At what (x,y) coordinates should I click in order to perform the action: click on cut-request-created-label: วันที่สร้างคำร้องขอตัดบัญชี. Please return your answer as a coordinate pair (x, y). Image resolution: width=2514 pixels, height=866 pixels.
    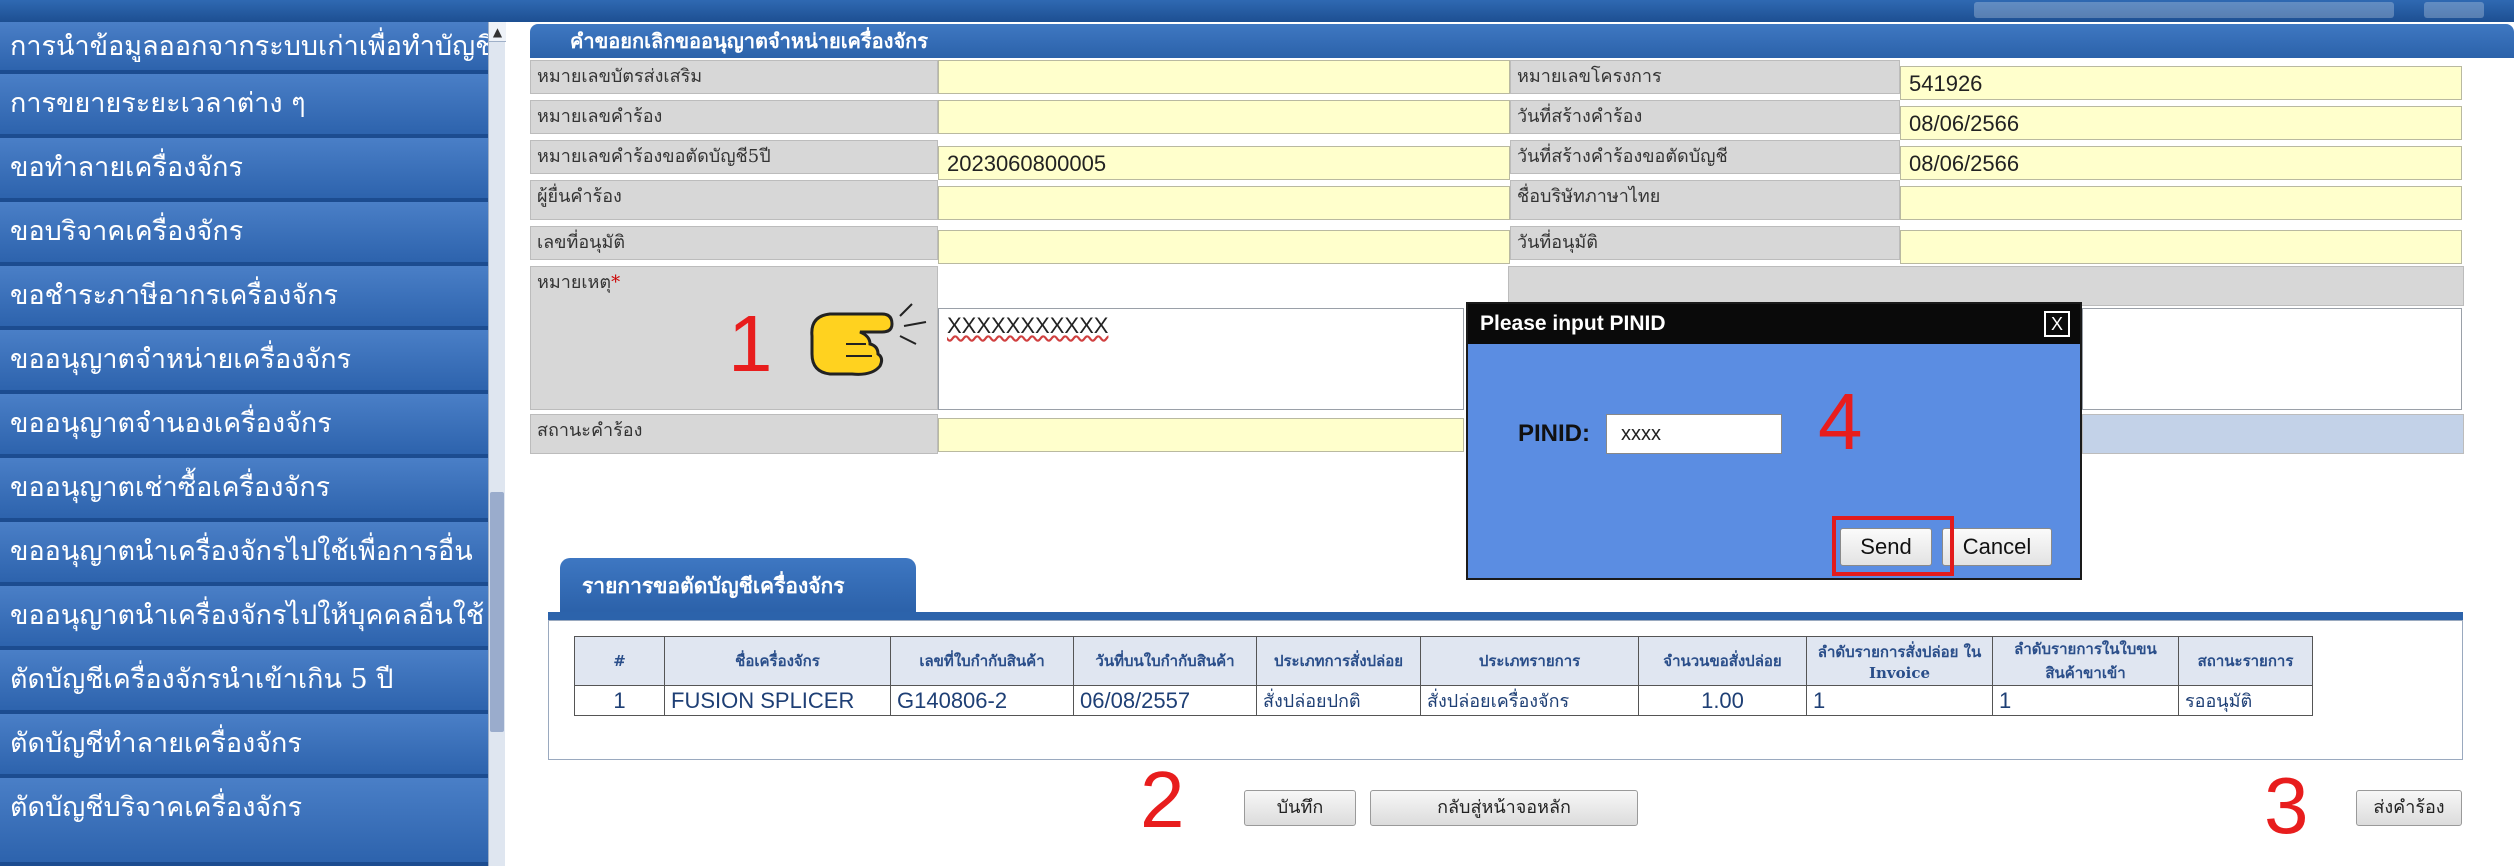
    Looking at the image, I should click on (1705, 157).